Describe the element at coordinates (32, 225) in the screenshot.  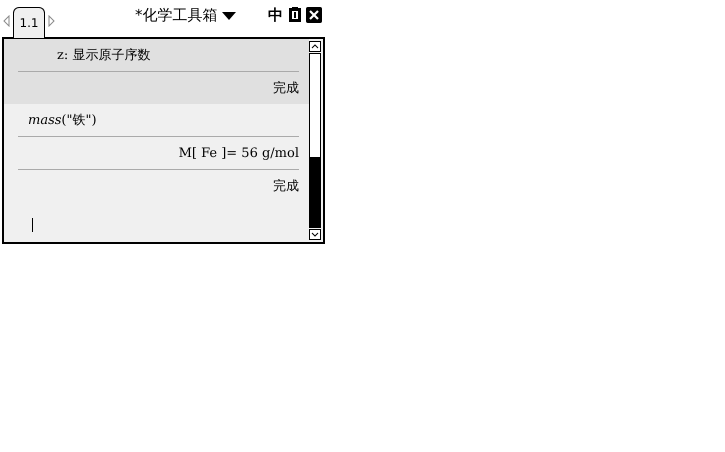
I see `text-cursor` at that location.